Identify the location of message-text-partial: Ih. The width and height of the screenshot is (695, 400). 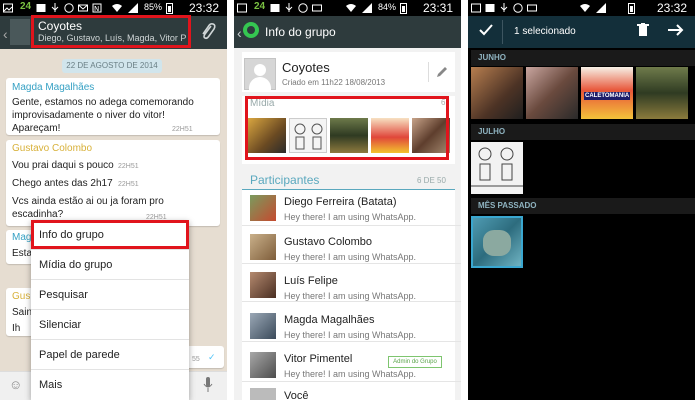
(16, 328).